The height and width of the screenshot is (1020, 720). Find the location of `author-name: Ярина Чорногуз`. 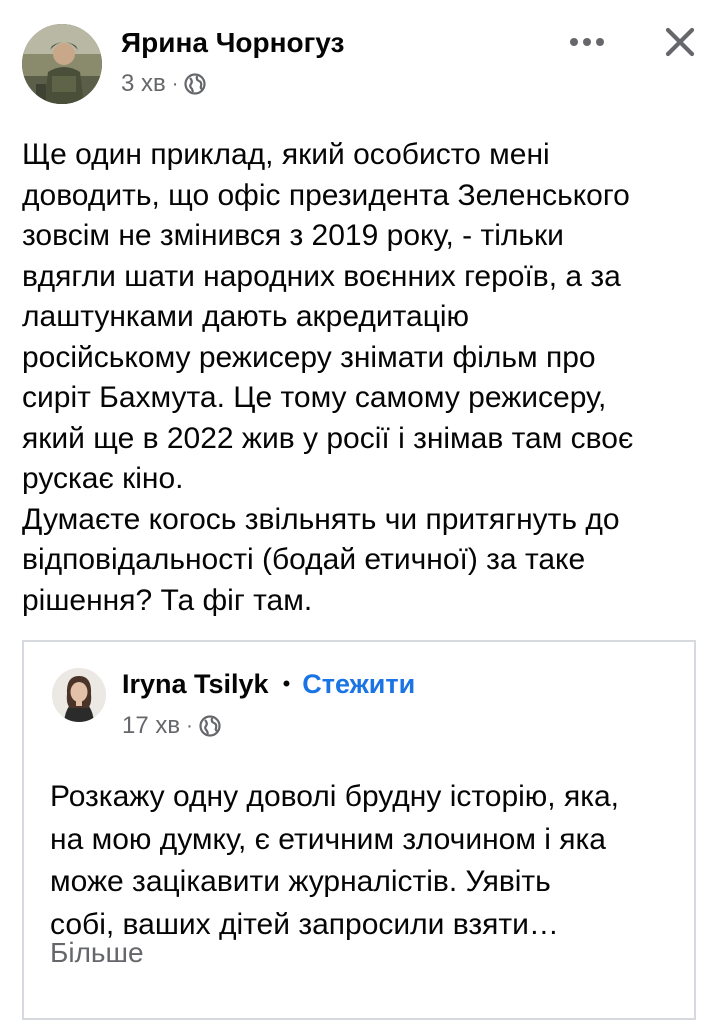

author-name: Ярина Чорногуз is located at coordinates (232, 43).